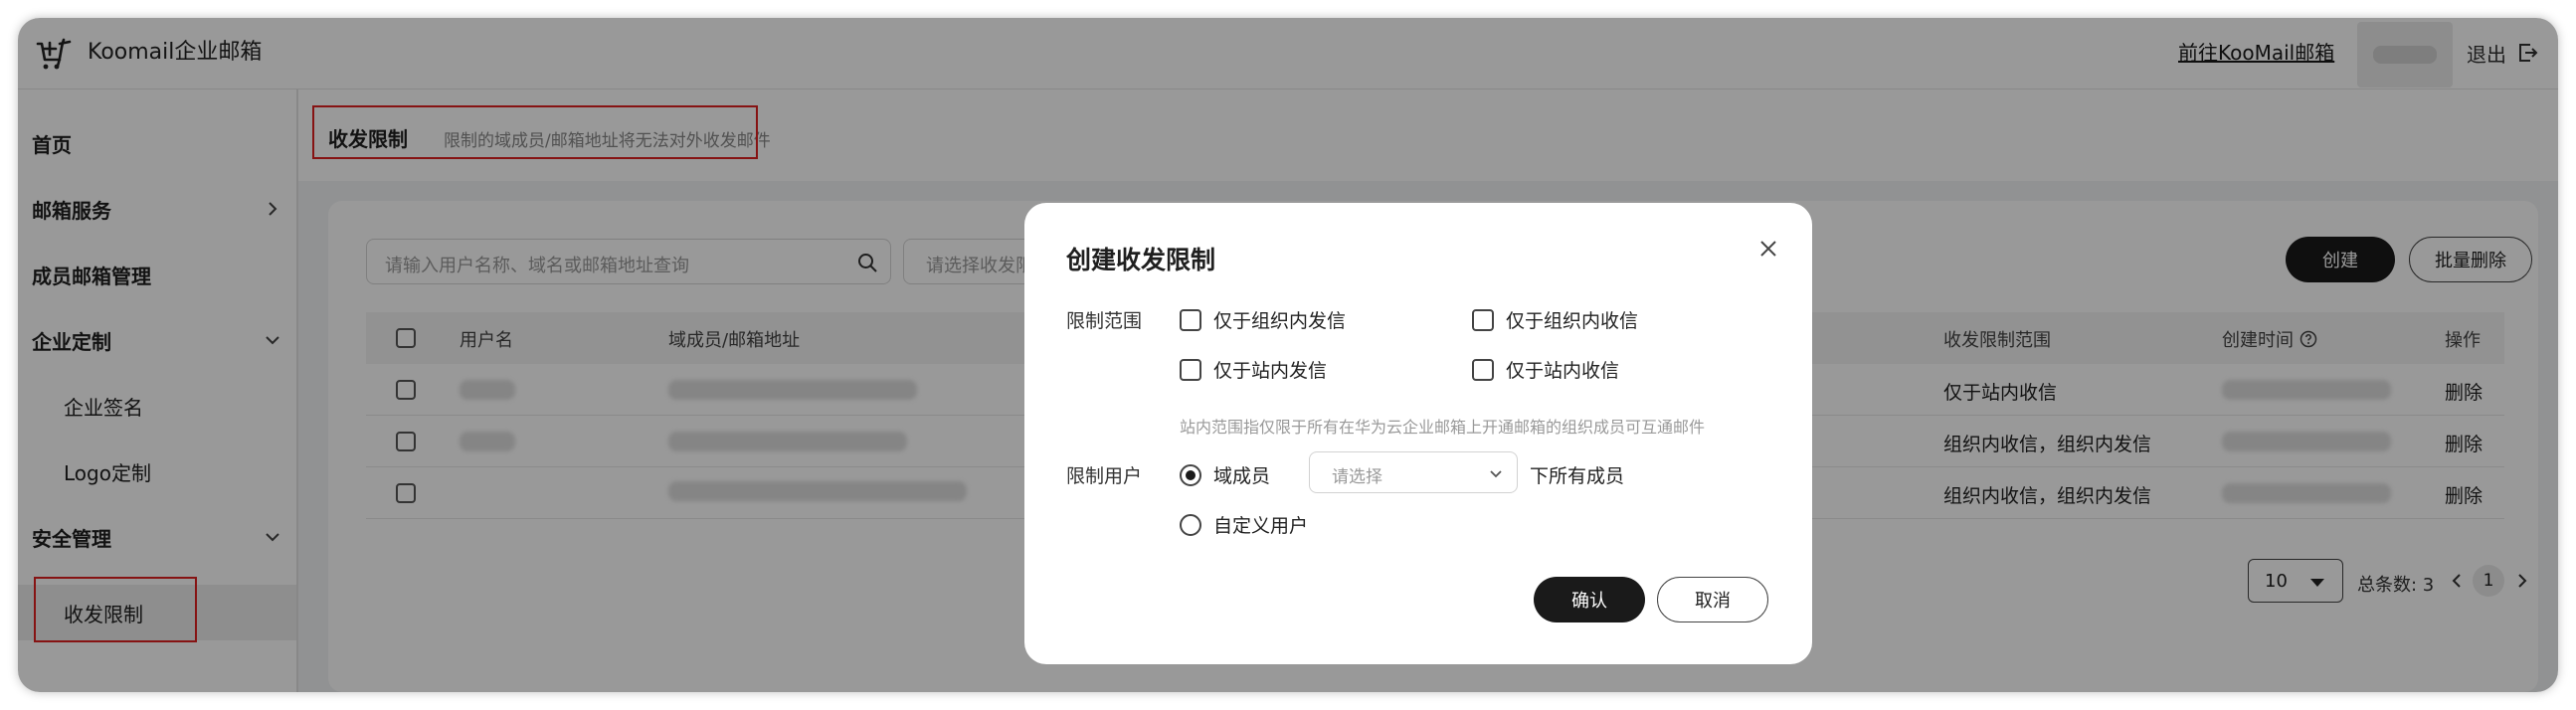 The width and height of the screenshot is (2576, 710). What do you see at coordinates (1589, 599) in the screenshot?
I see `confirm-button: 确认` at bounding box center [1589, 599].